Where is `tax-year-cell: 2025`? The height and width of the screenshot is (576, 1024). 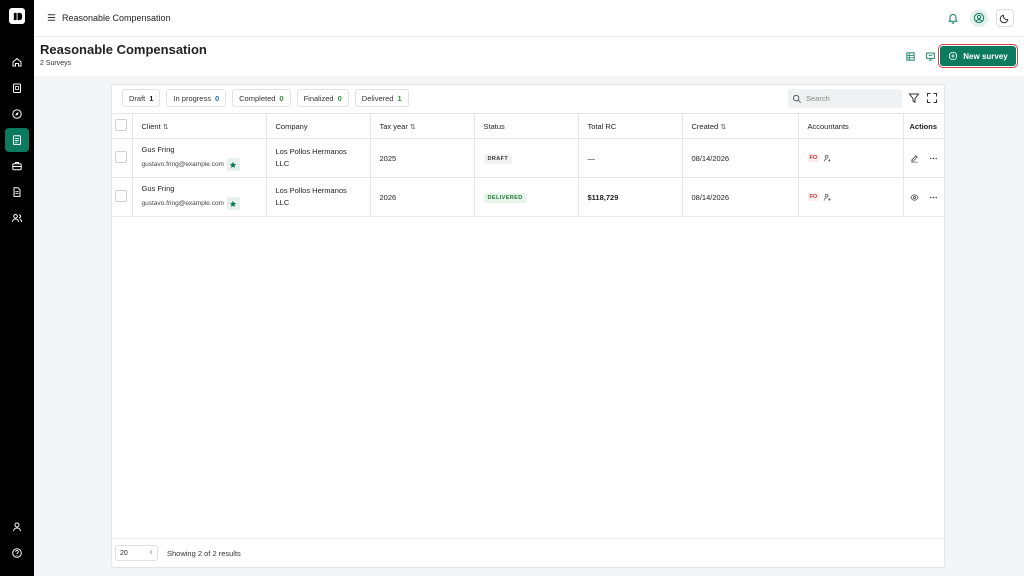 tax-year-cell: 2025 is located at coordinates (422, 158).